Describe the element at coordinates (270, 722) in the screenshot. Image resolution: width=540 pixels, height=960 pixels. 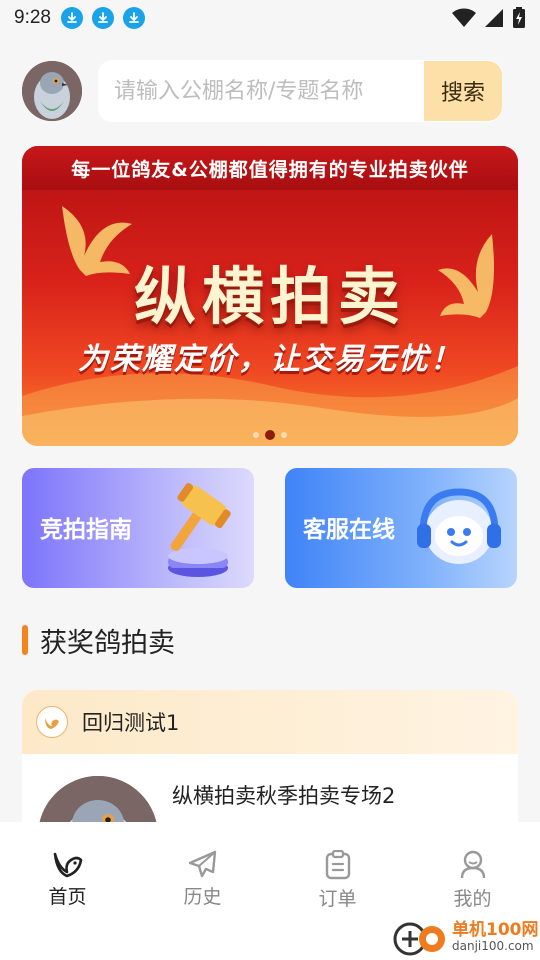
I see `auction-card-header: 回归测试1` at that location.